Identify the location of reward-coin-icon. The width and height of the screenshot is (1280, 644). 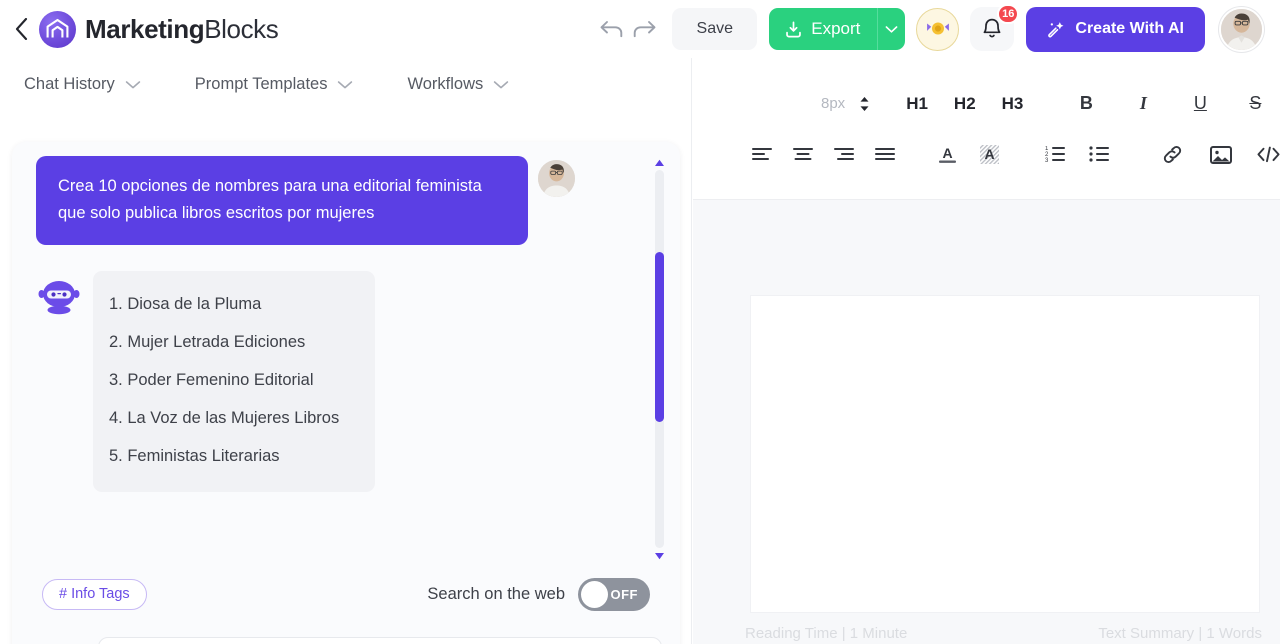
(937, 28).